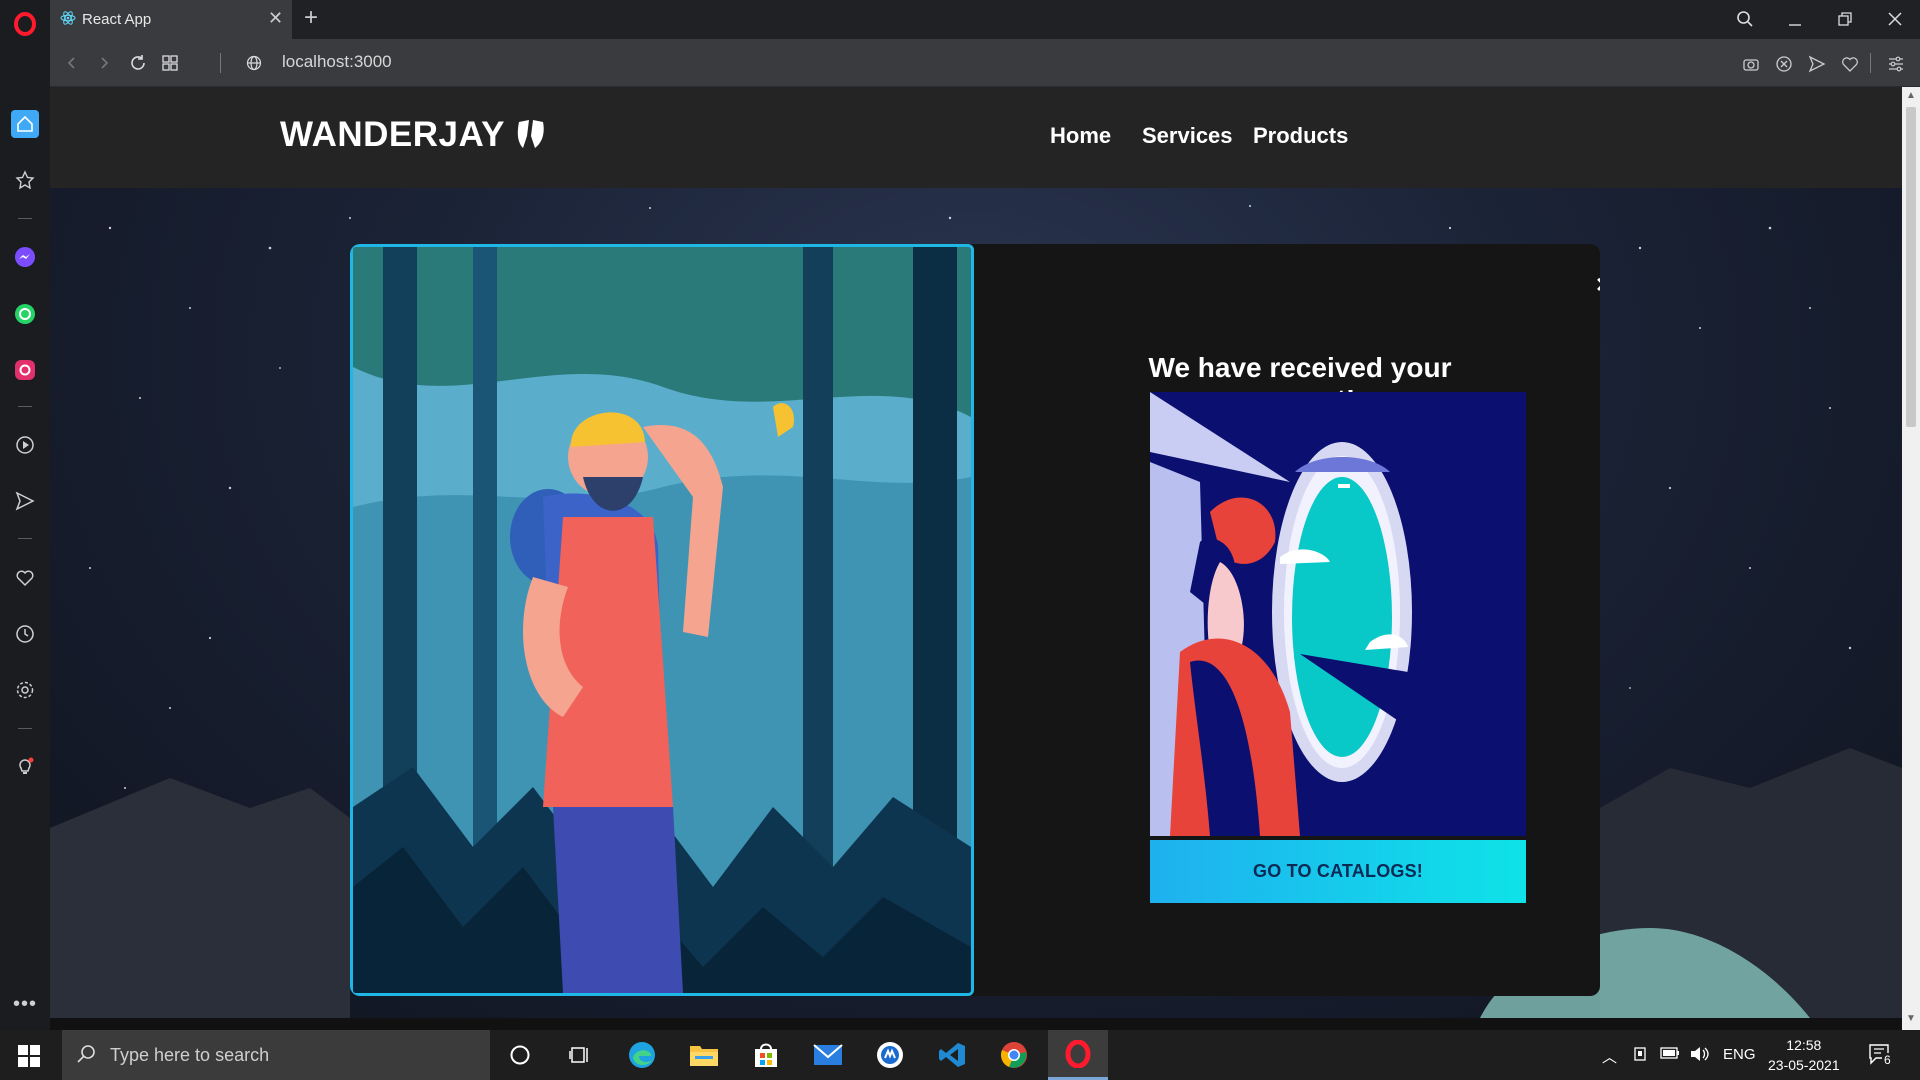 This screenshot has height=1080, width=1920. What do you see at coordinates (1700, 1056) in the screenshot?
I see `volume-icon` at bounding box center [1700, 1056].